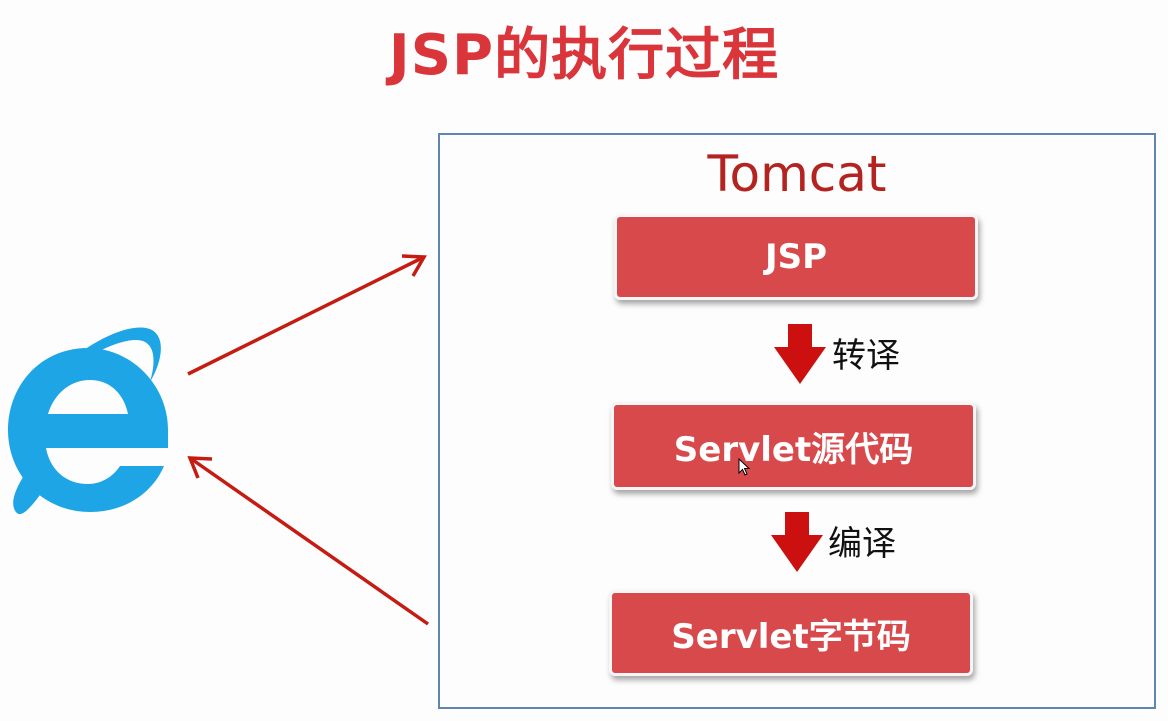 This screenshot has height=721, width=1168. I want to click on request-arrow, so click(307, 315).